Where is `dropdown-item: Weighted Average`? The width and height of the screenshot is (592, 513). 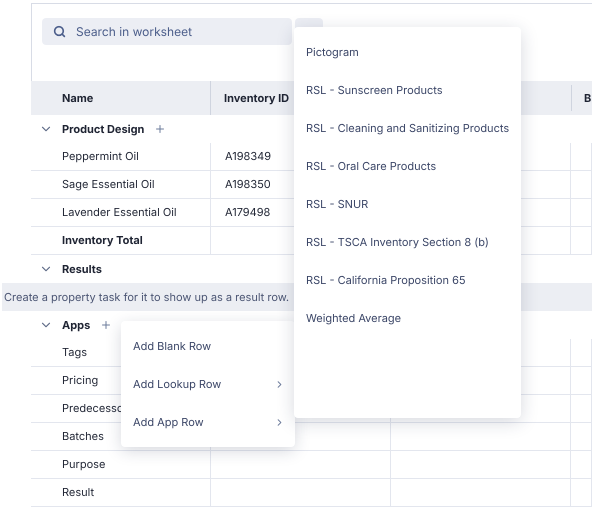
dropdown-item: Weighted Average is located at coordinates (407, 318).